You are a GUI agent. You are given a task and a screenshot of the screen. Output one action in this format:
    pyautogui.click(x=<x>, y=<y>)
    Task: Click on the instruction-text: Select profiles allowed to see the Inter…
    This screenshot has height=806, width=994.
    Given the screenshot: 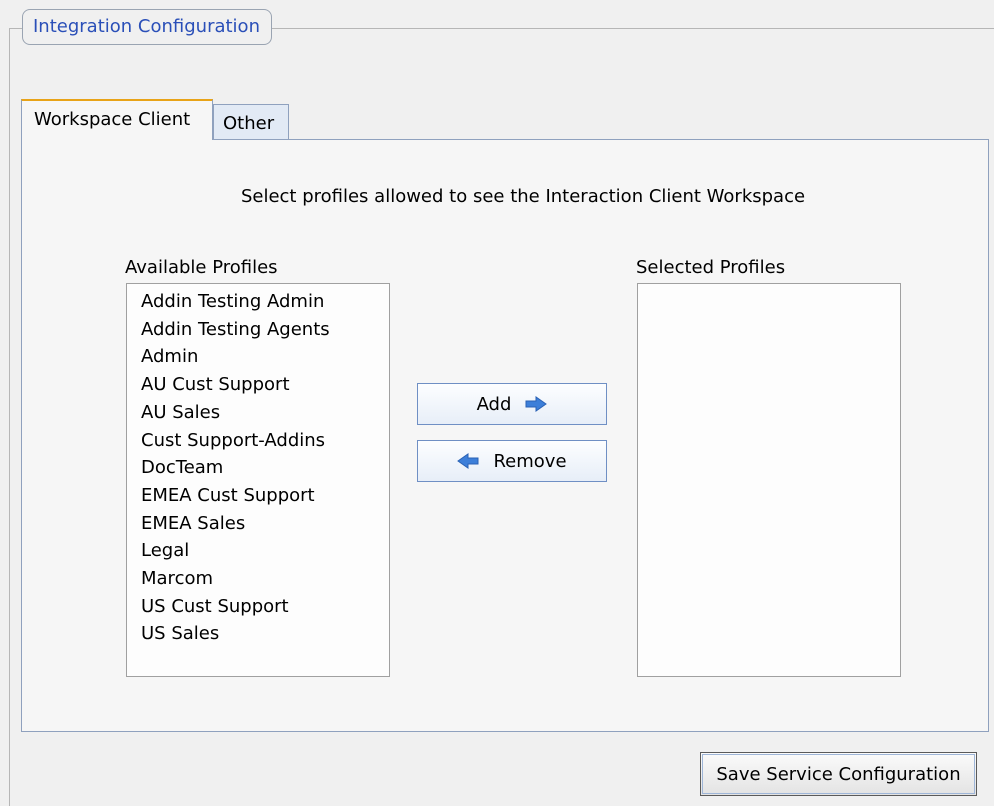 What is the action you would take?
    pyautogui.click(x=523, y=196)
    